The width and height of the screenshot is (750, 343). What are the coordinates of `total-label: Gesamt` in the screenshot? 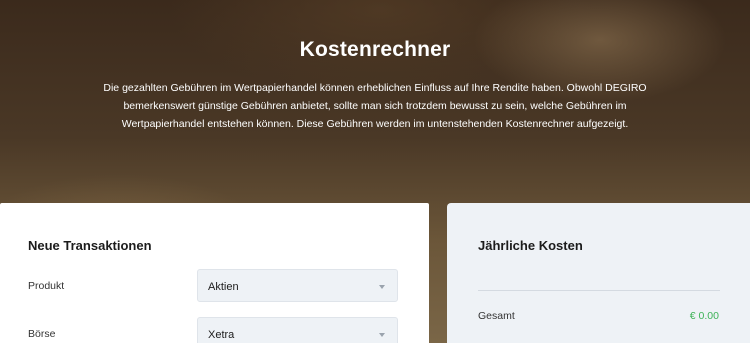 It's located at (496, 316).